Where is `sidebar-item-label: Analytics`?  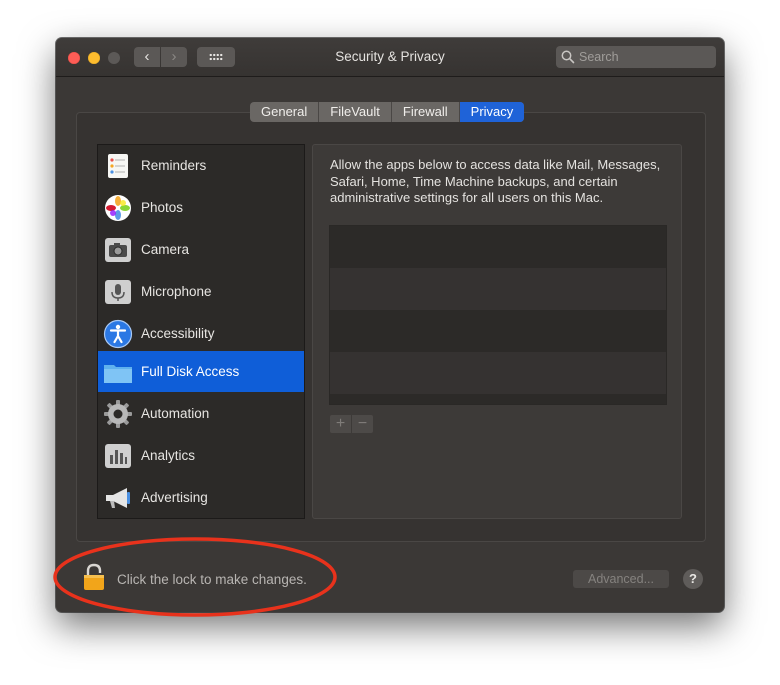 sidebar-item-label: Analytics is located at coordinates (168, 455).